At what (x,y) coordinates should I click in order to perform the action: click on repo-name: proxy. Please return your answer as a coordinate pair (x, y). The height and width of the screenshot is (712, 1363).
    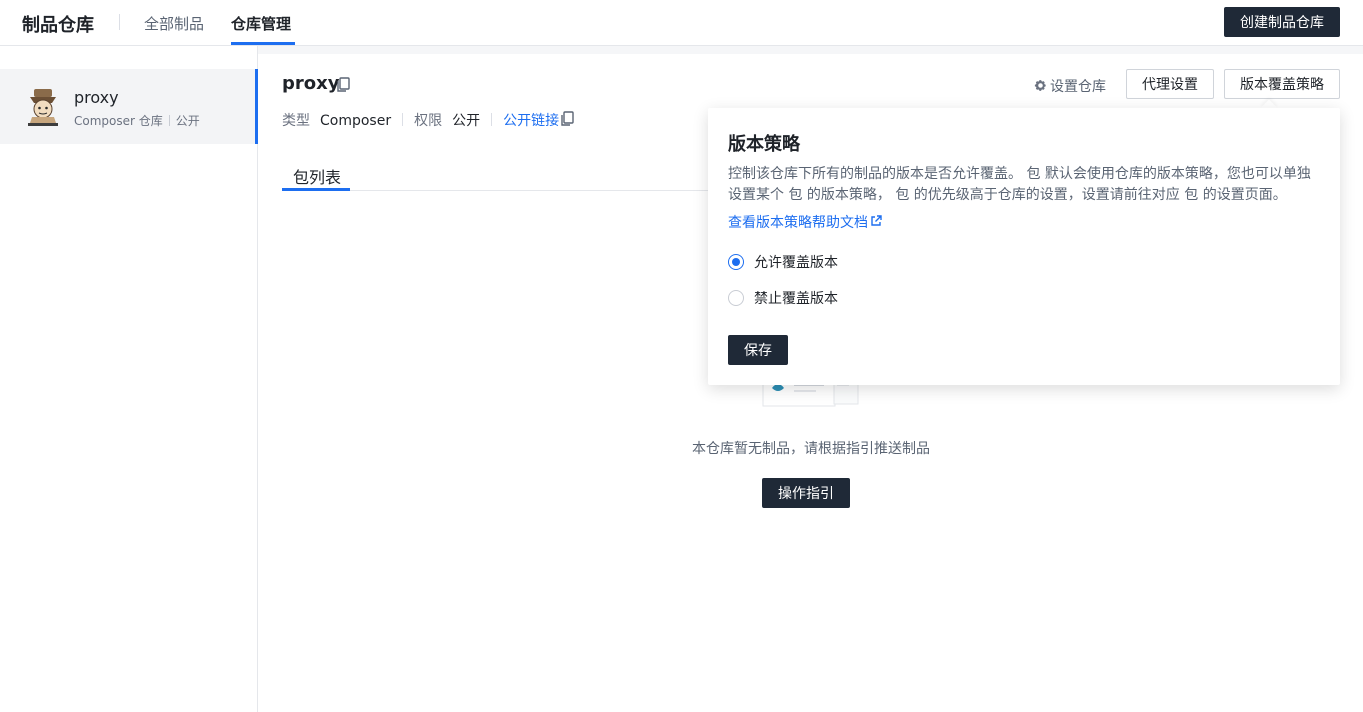
    Looking at the image, I should click on (96, 97).